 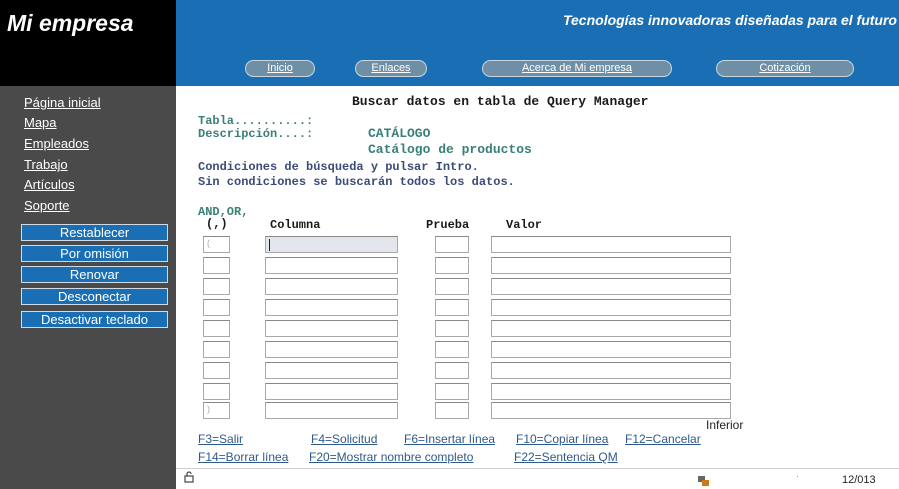 I want to click on sidebar-link-articulos: Artículos, so click(x=49, y=184).